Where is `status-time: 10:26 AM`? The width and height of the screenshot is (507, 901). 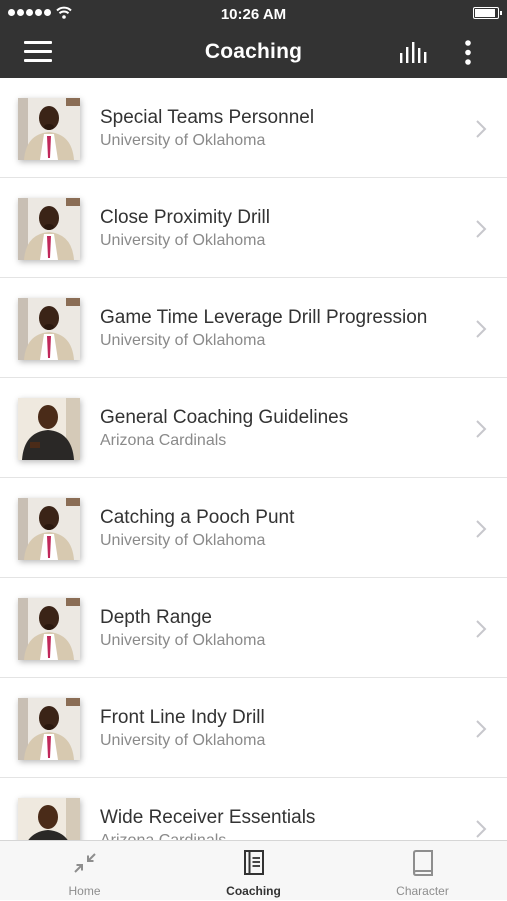
status-time: 10:26 AM is located at coordinates (253, 14).